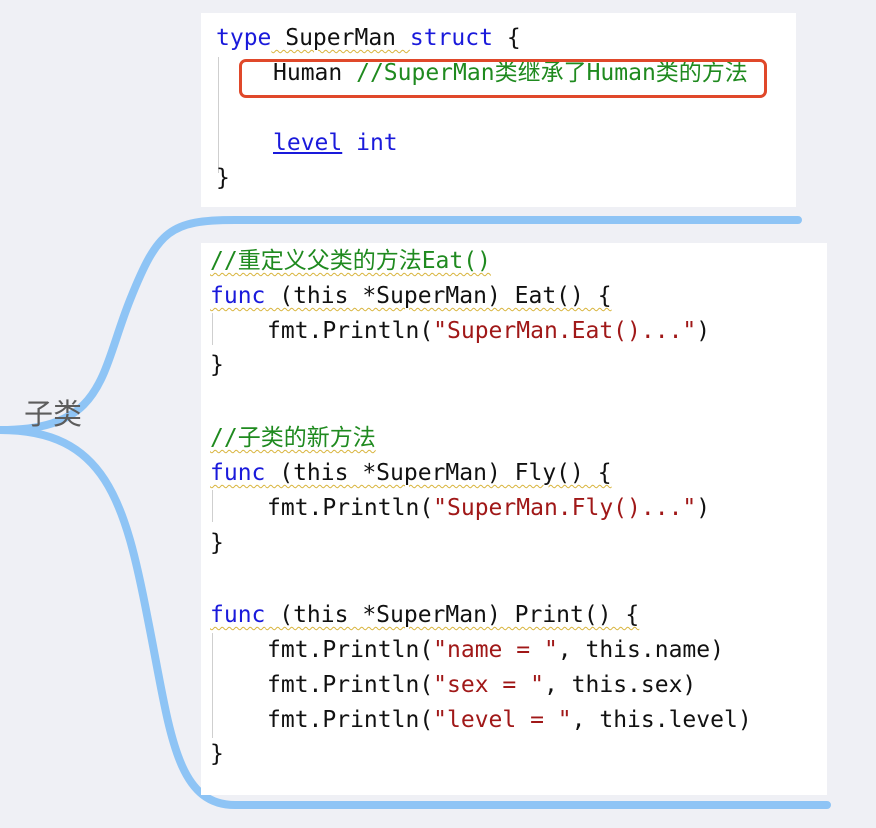 This screenshot has width=876, height=828. I want to click on type-int: int, so click(377, 143).